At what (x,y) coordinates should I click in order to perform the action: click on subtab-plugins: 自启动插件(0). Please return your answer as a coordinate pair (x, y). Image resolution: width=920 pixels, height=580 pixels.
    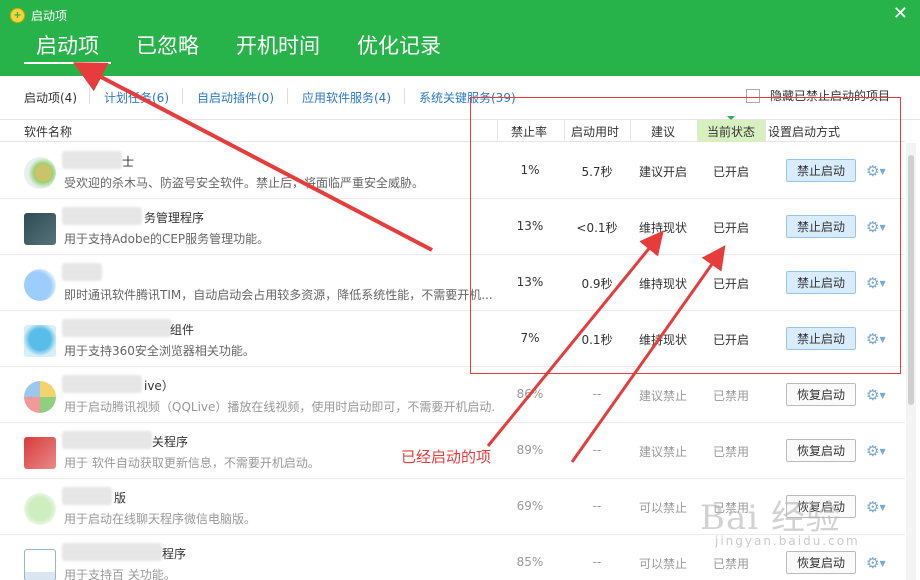
    Looking at the image, I should click on (235, 97).